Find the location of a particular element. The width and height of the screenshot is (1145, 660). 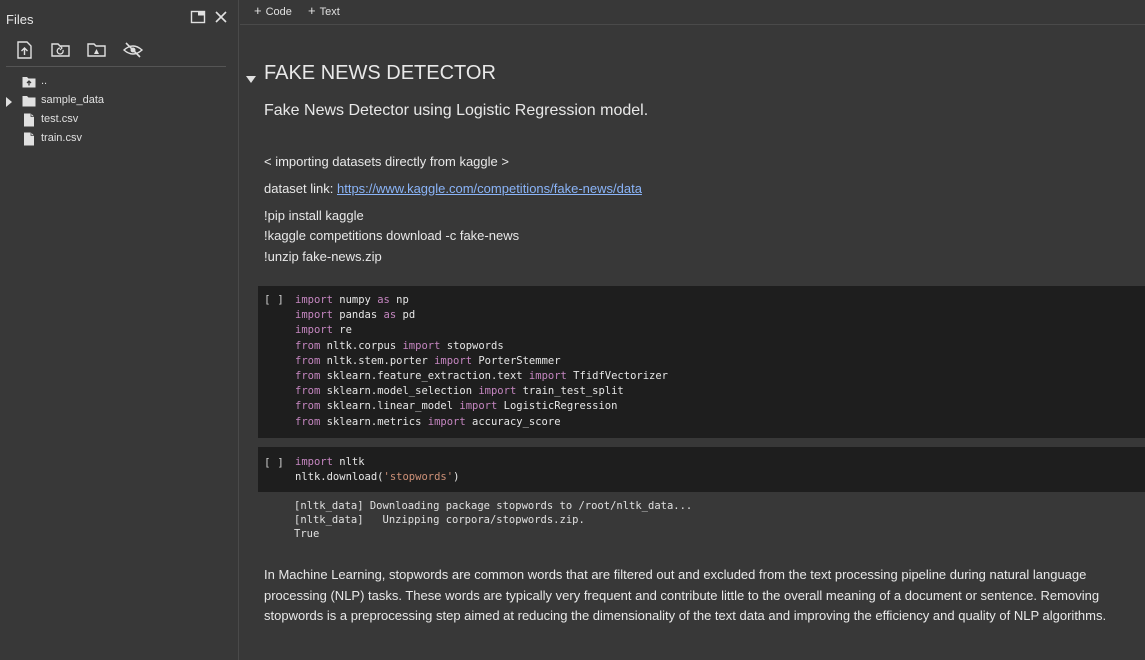

code-editor: import nltk nltk.download('stopwords') is located at coordinates (377, 470).